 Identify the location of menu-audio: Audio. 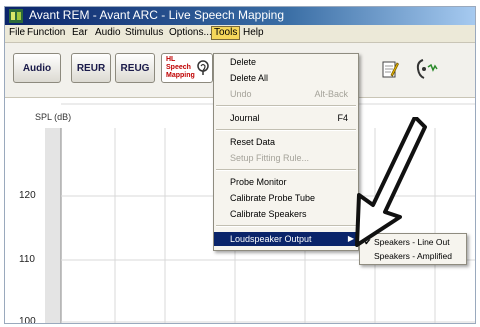
(108, 32).